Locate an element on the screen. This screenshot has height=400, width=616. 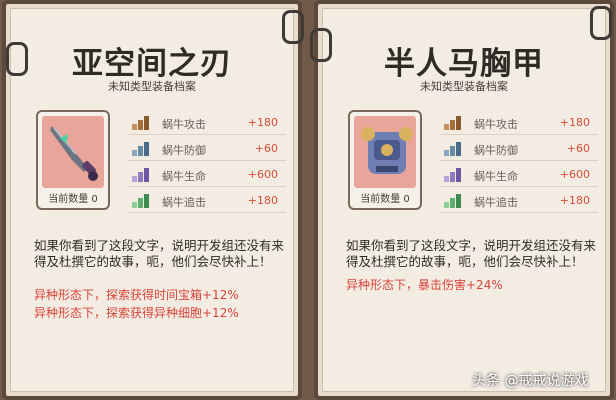
bonus-line: 异种形态下，暴击伤害+24% is located at coordinates (424, 285).